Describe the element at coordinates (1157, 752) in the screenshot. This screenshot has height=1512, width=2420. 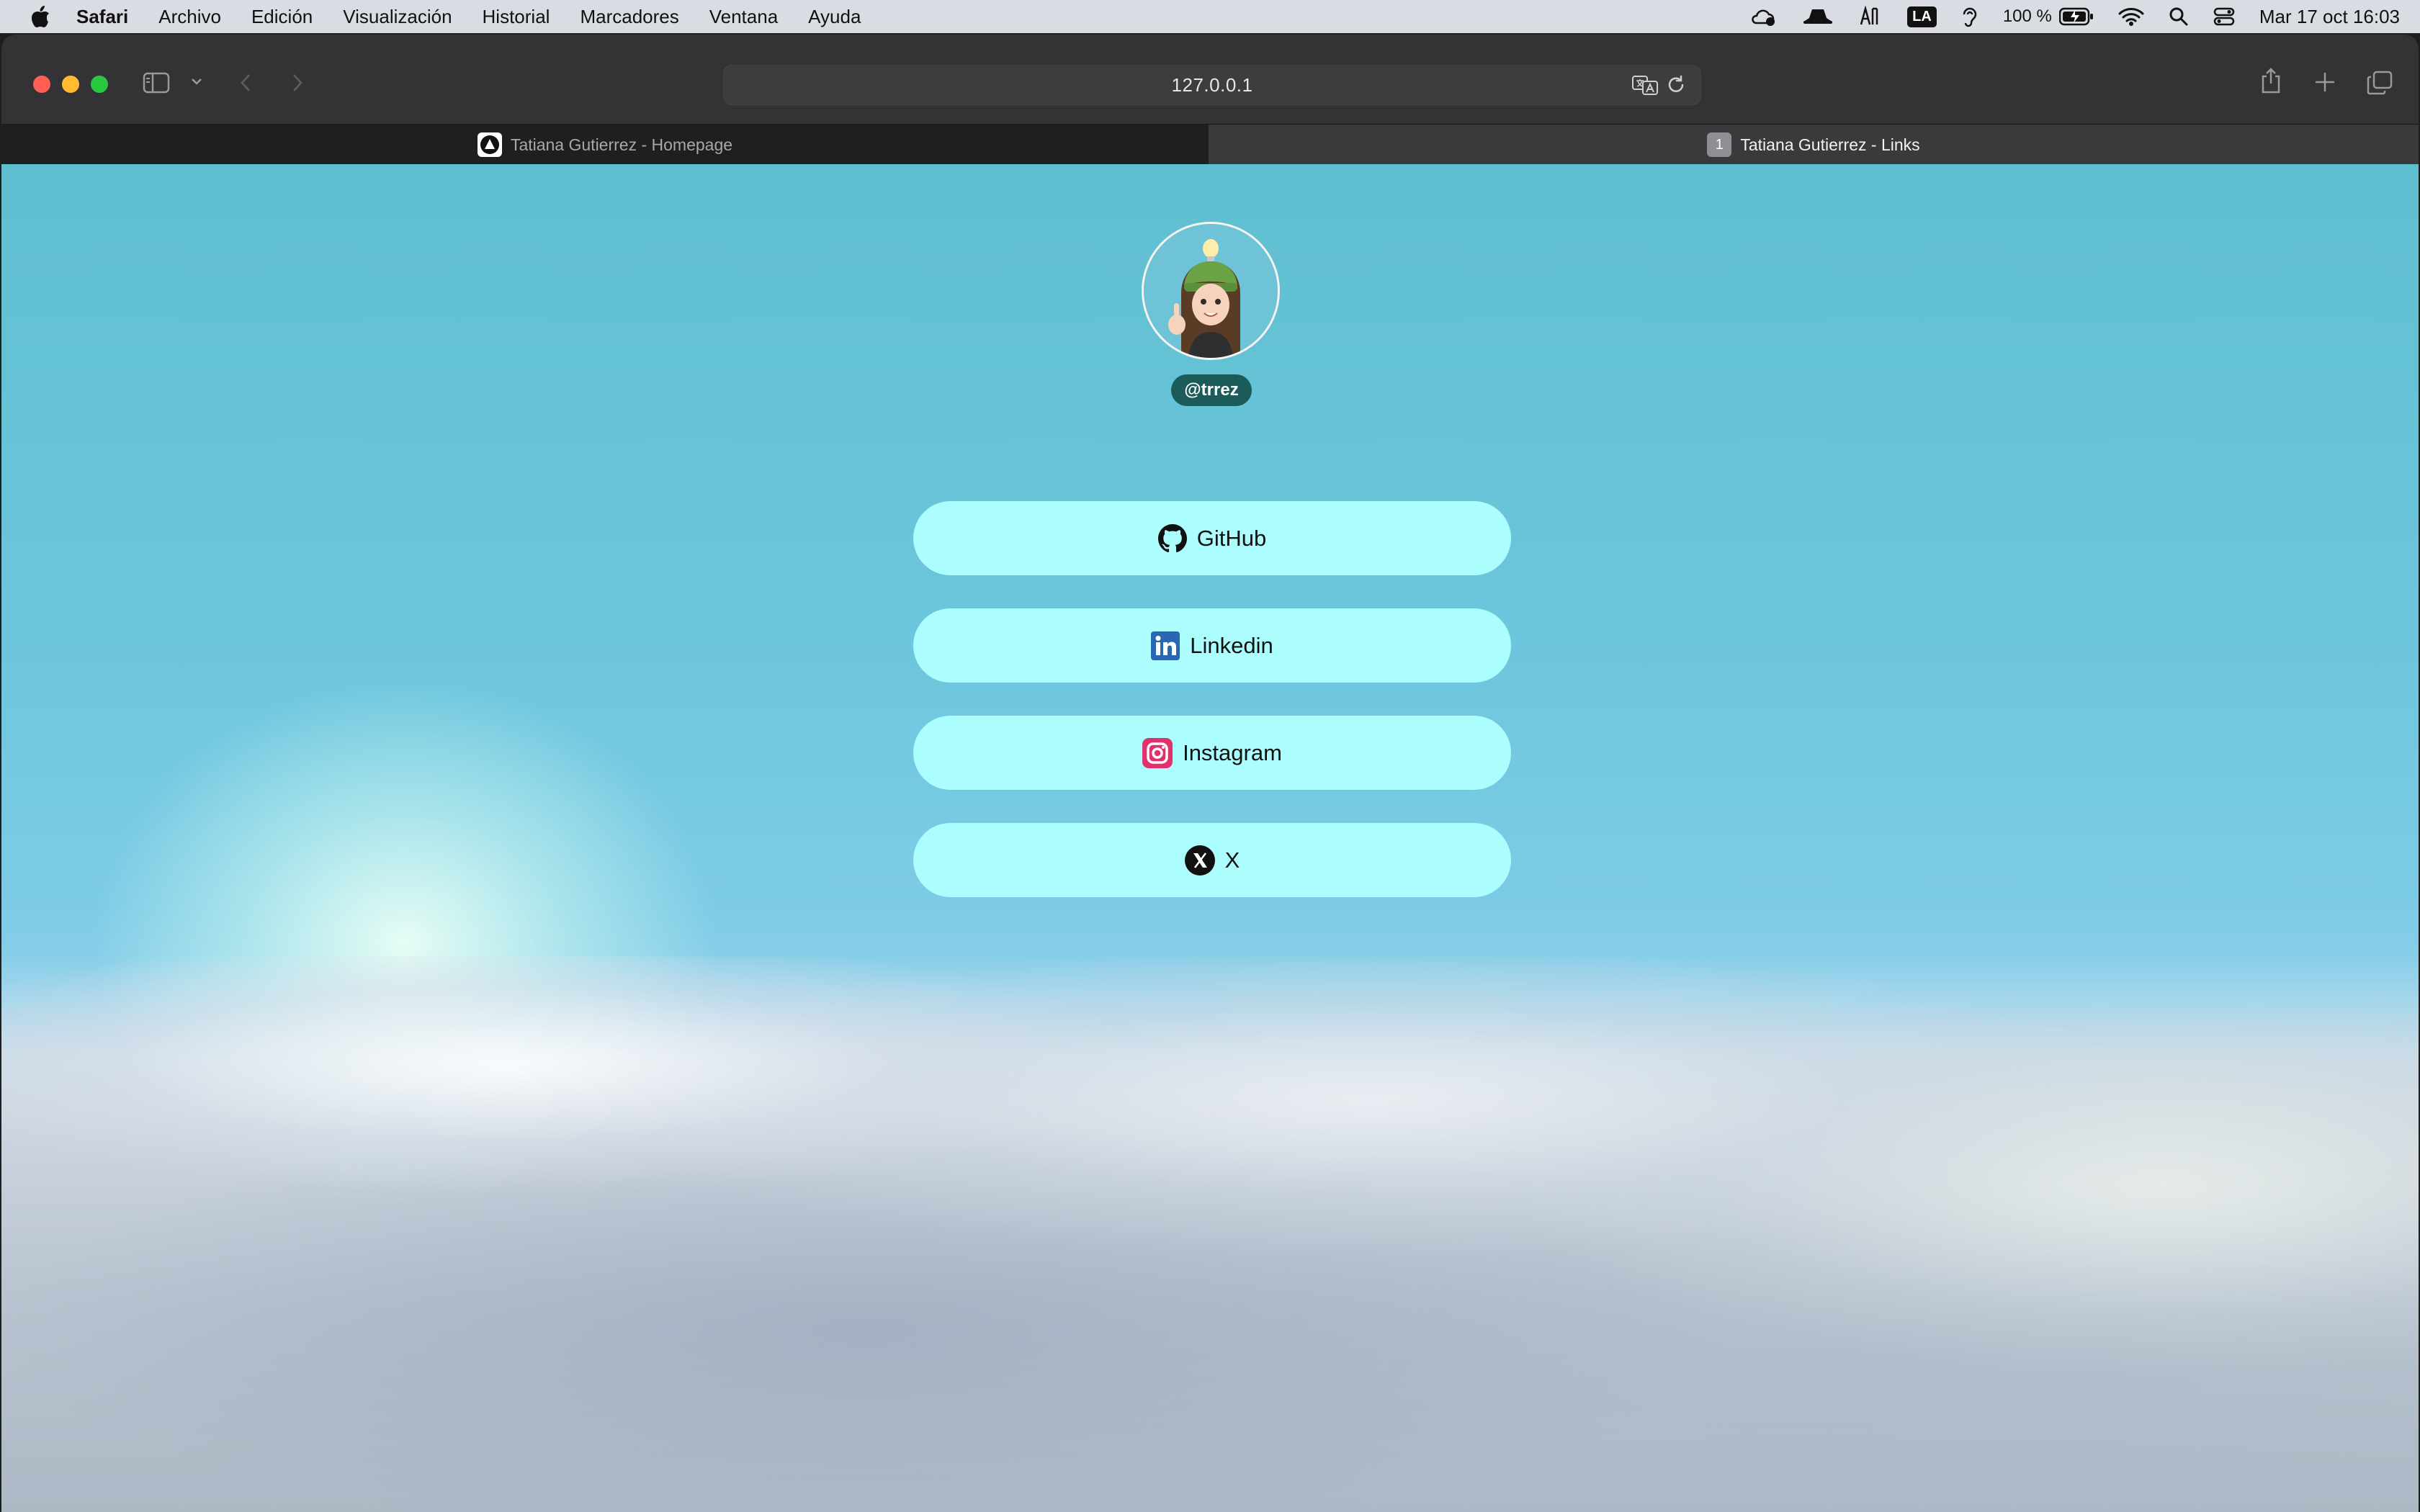
I see `instagram-icon` at that location.